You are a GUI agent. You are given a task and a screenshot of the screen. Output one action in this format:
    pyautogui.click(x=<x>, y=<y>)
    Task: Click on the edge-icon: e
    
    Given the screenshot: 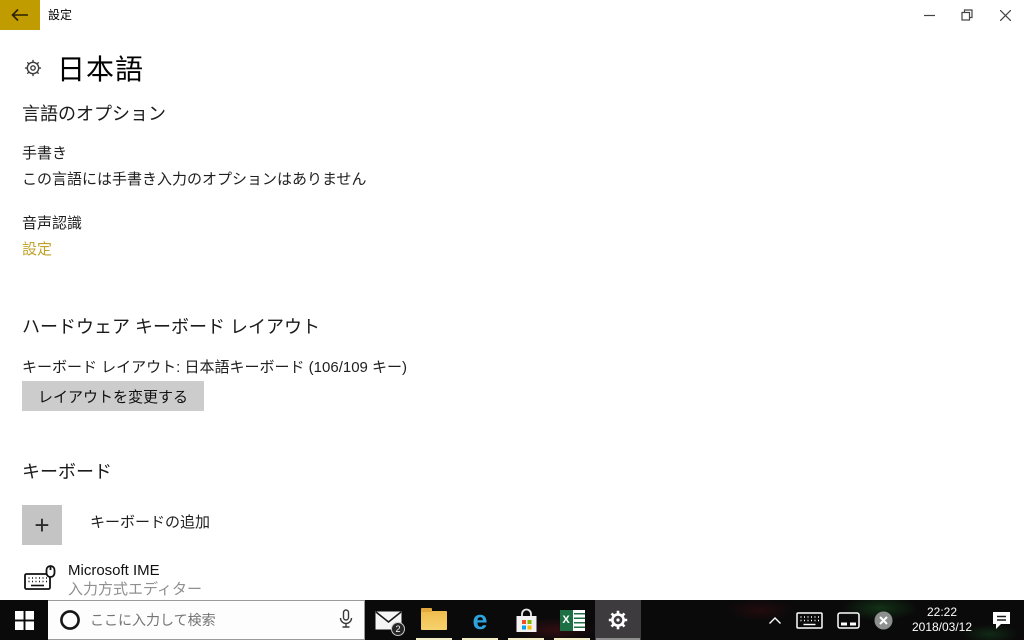 What is the action you would take?
    pyautogui.click(x=480, y=619)
    